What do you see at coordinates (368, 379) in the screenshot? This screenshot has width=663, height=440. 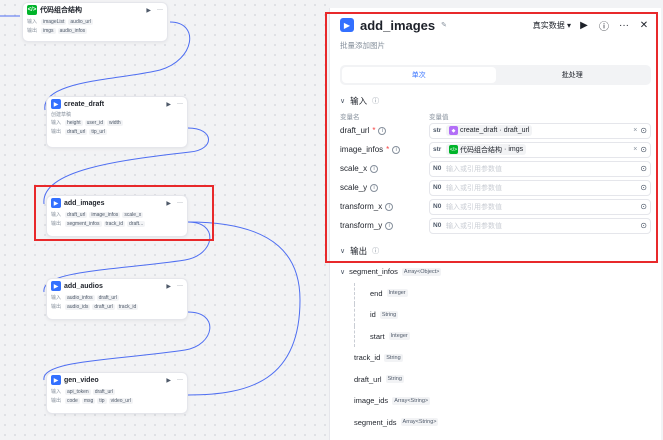 I see `output-name: draft_url` at bounding box center [368, 379].